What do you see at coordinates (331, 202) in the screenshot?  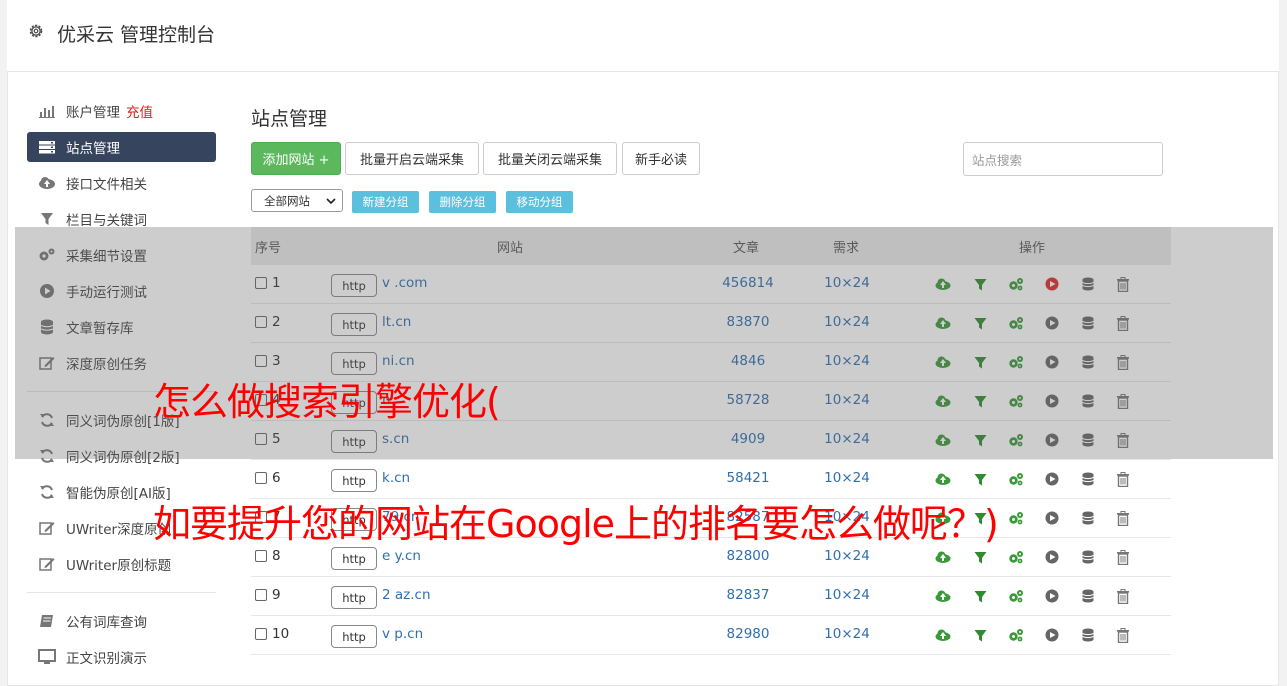 I see `chevron-down-icon` at bounding box center [331, 202].